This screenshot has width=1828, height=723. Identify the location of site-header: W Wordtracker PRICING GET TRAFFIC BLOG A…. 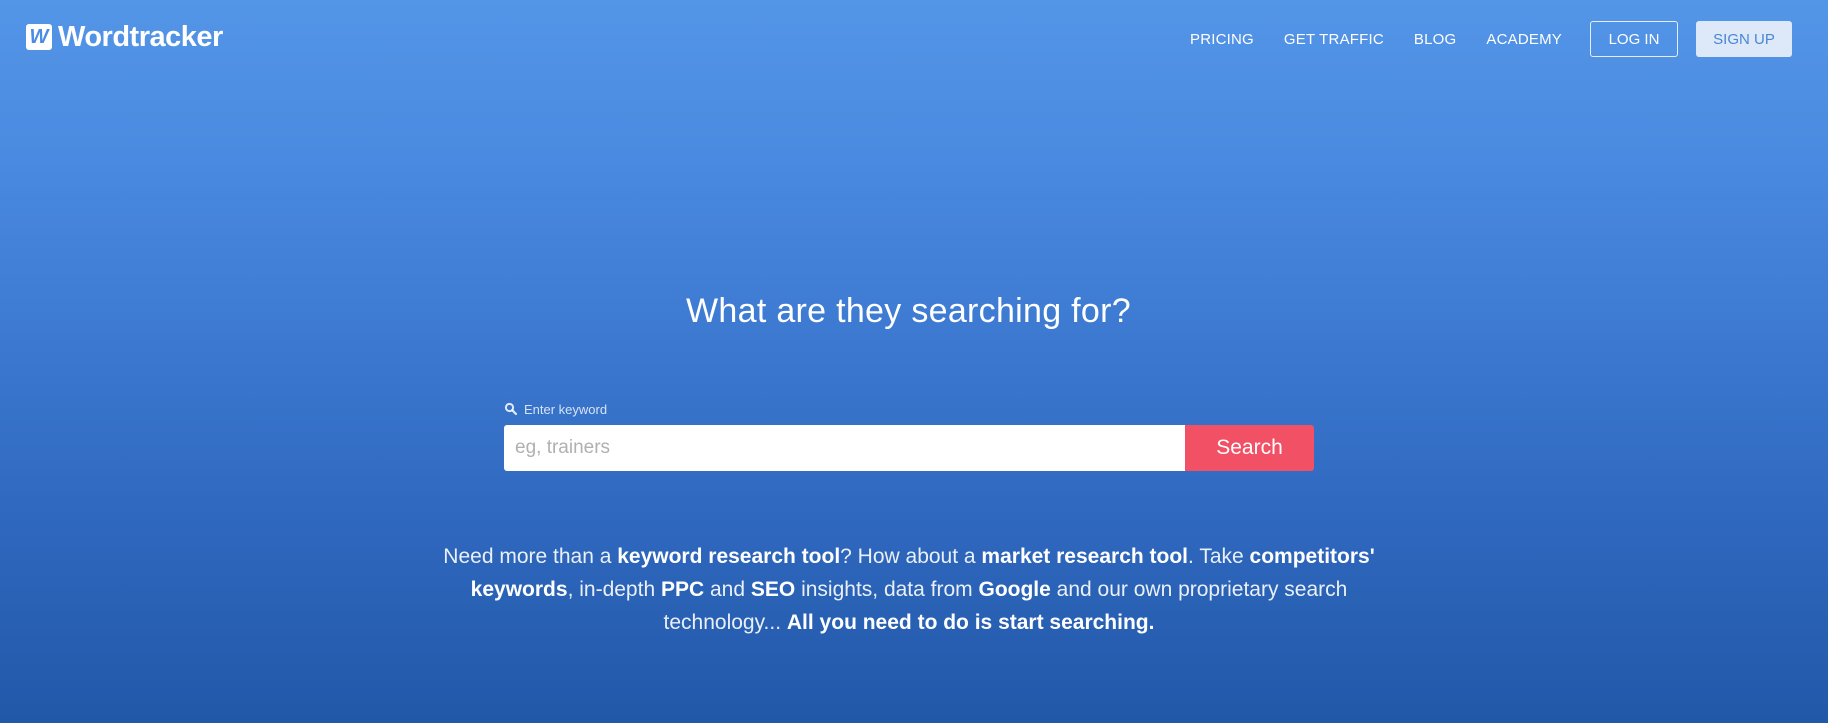
(914, 40).